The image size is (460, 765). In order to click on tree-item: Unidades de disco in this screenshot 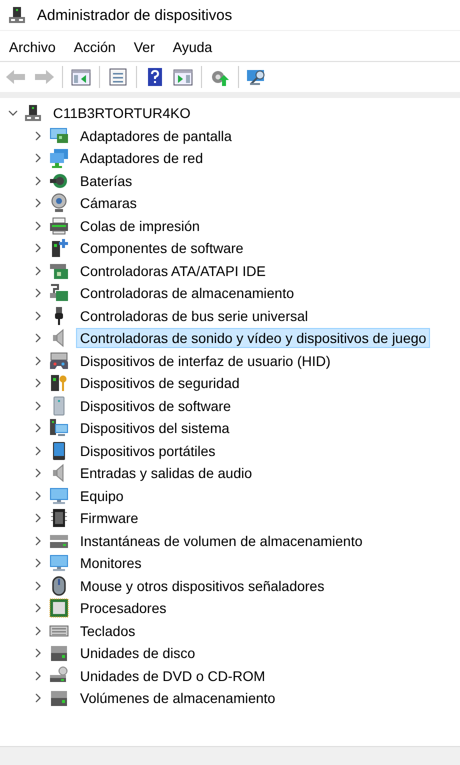, I will do `click(138, 653)`.